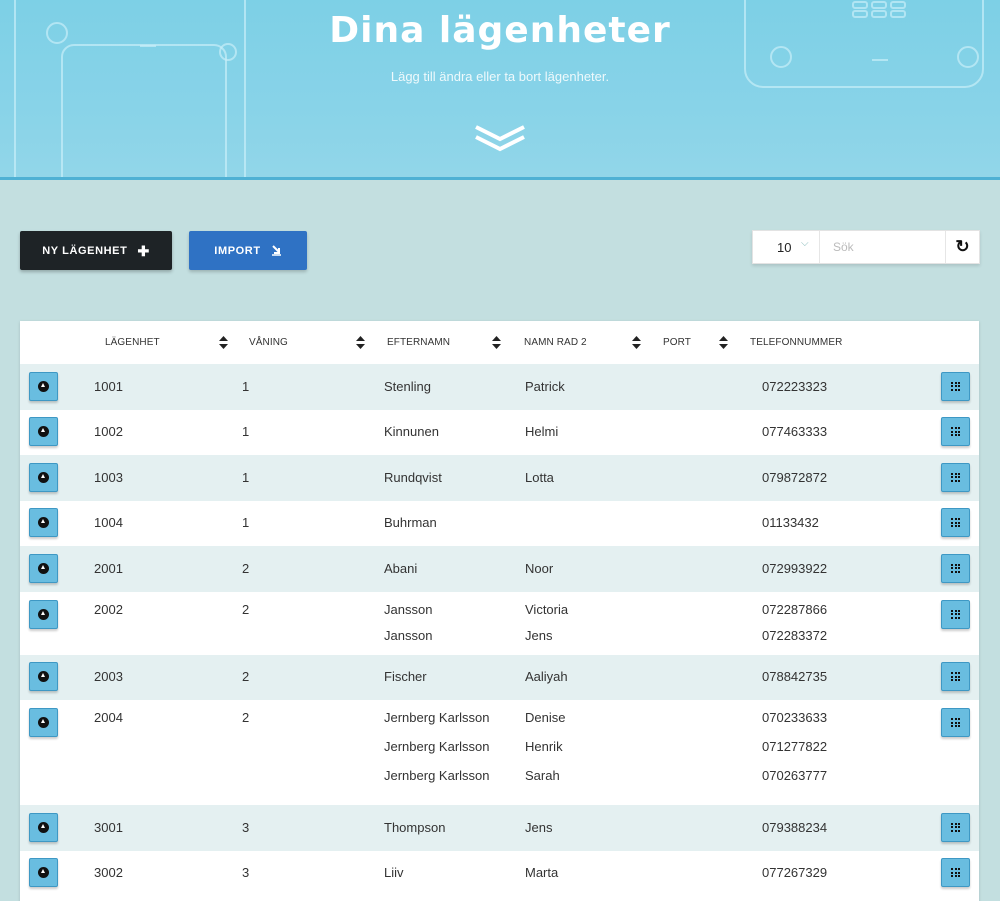 The image size is (1000, 901). Describe the element at coordinates (108, 568) in the screenshot. I see `apartment-cell: 2001` at that location.